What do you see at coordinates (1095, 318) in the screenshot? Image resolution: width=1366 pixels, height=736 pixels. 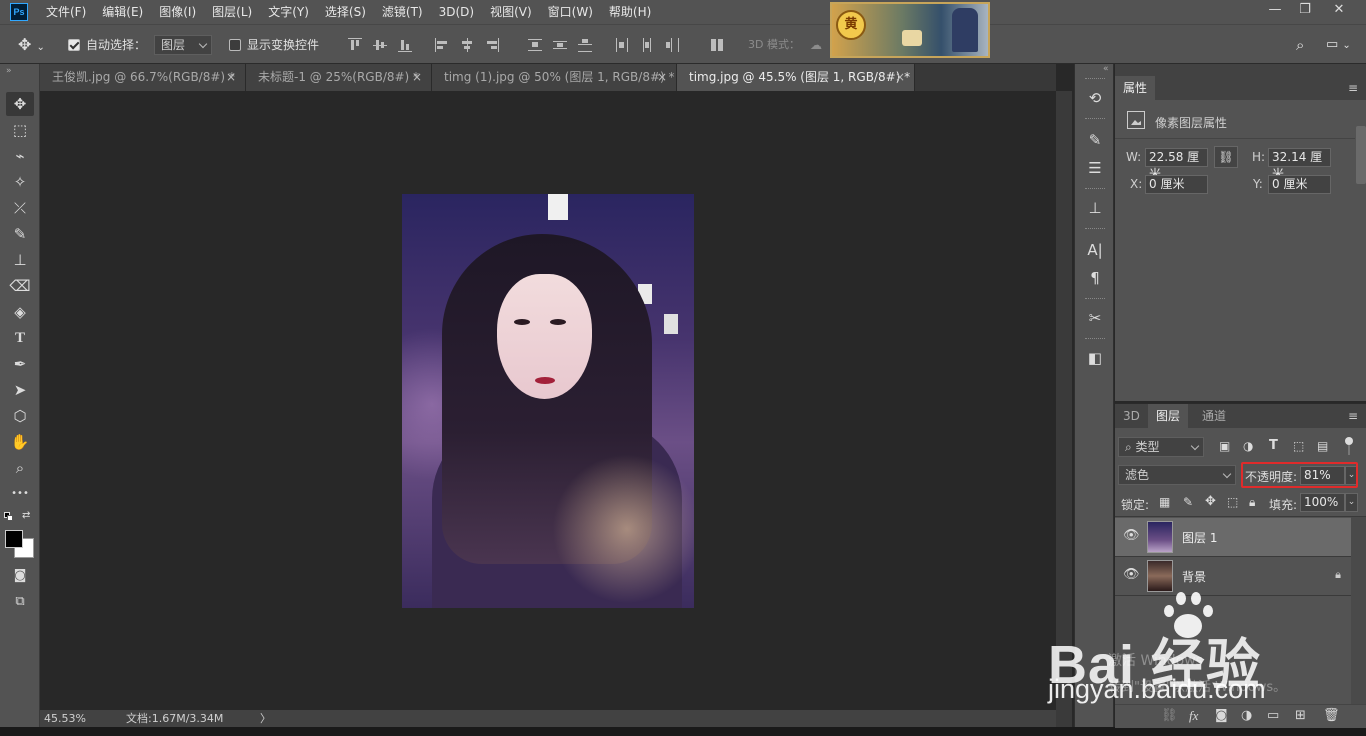 I see `tool-presets-icon: ✂` at bounding box center [1095, 318].